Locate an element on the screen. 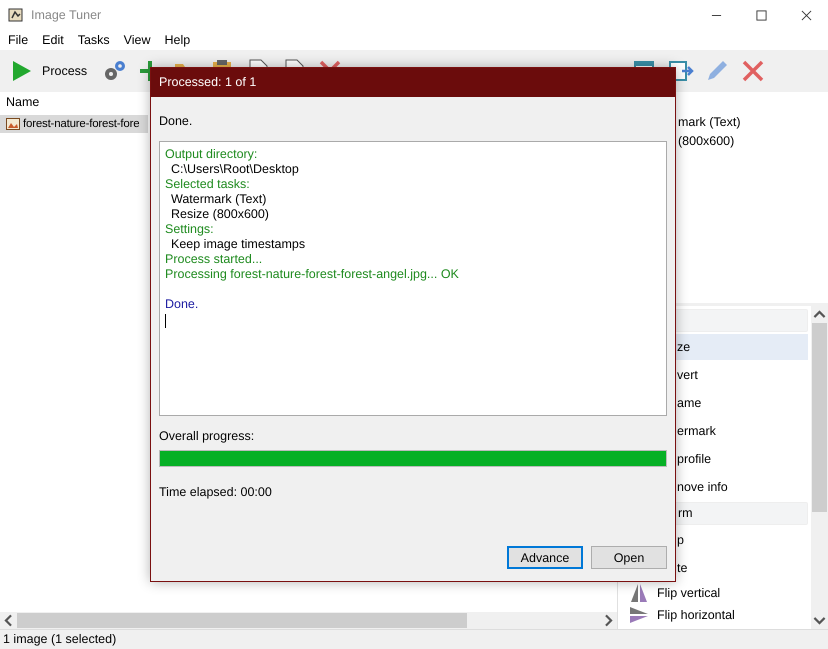  status-bar: 1 image (1 selected) is located at coordinates (414, 639).